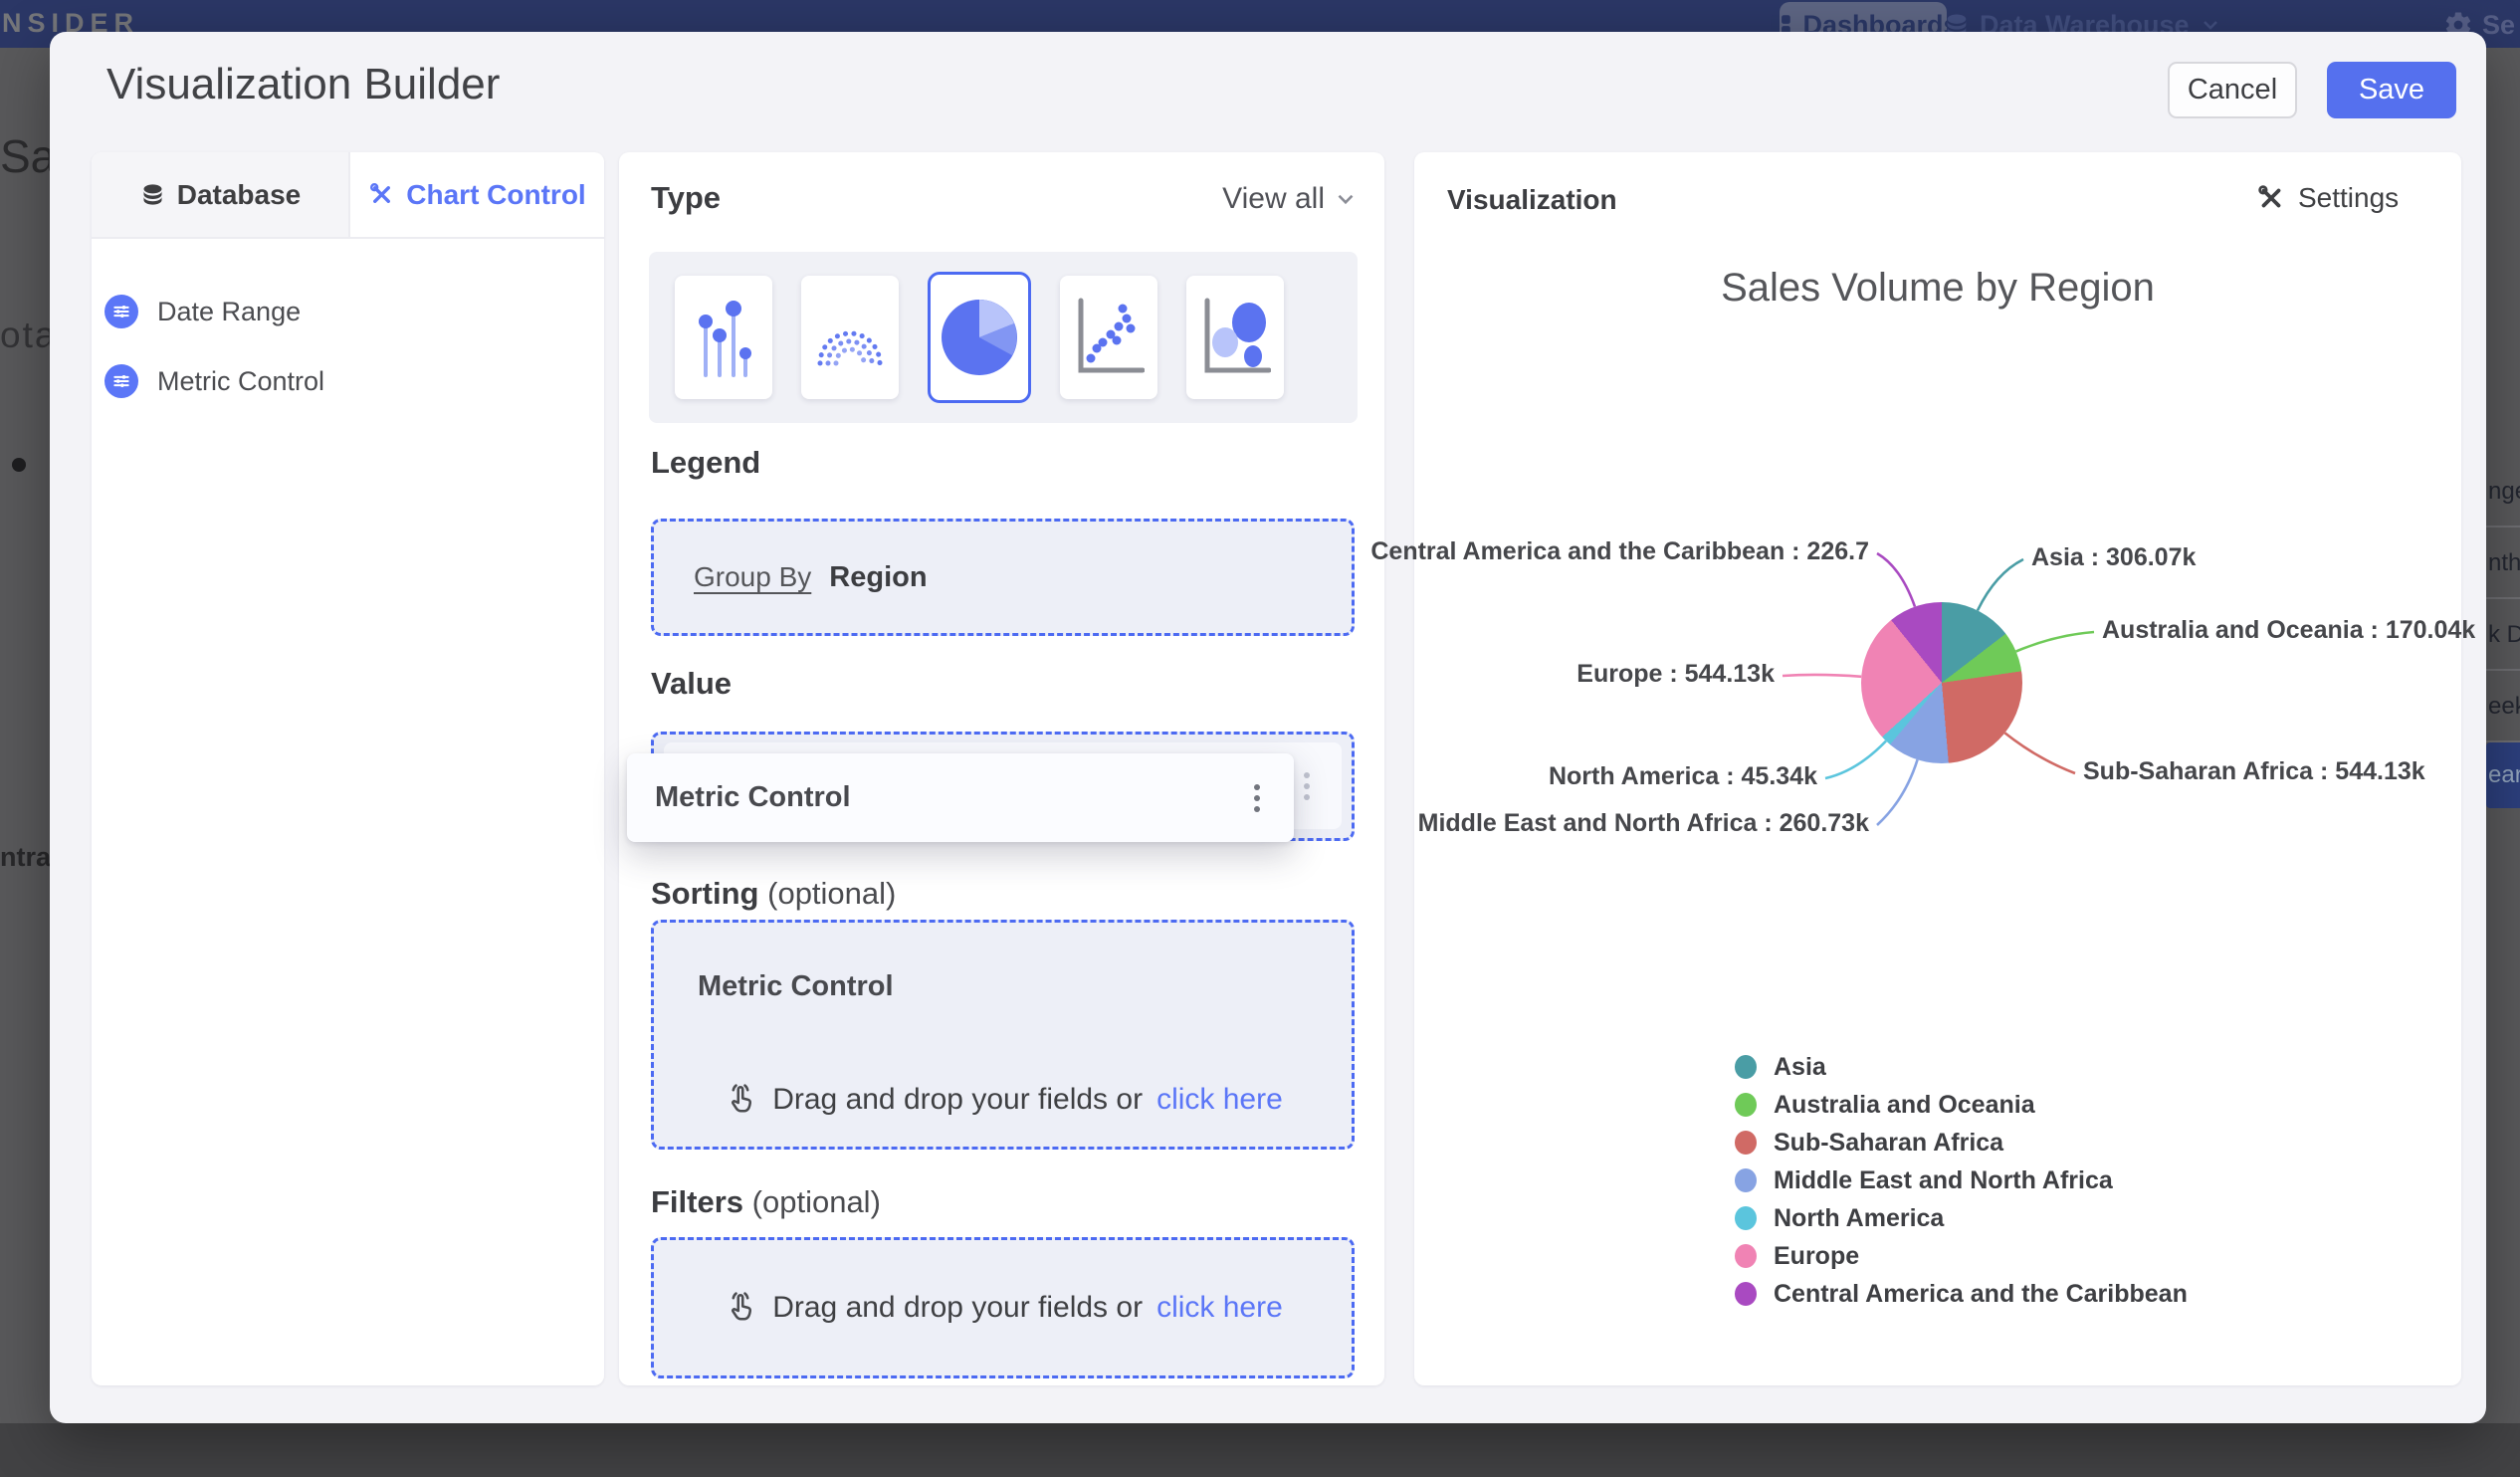  What do you see at coordinates (796, 986) in the screenshot?
I see `sorting-chip-label: Metric Control` at bounding box center [796, 986].